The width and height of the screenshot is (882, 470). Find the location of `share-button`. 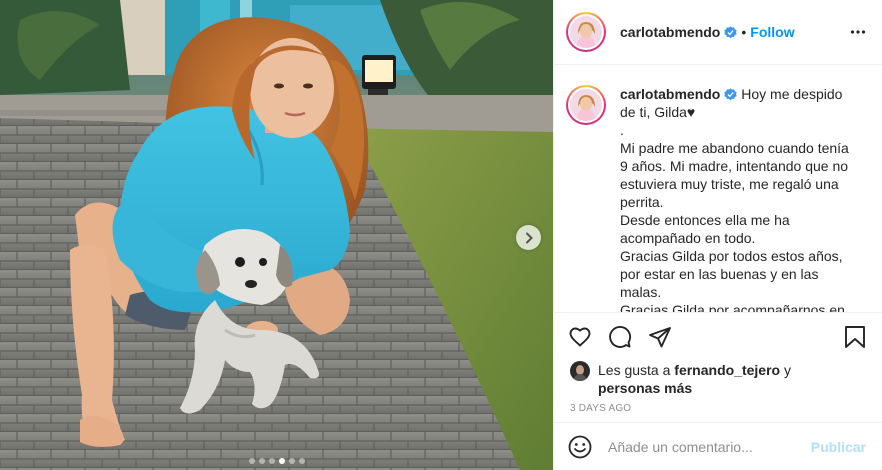

share-button is located at coordinates (668, 337).